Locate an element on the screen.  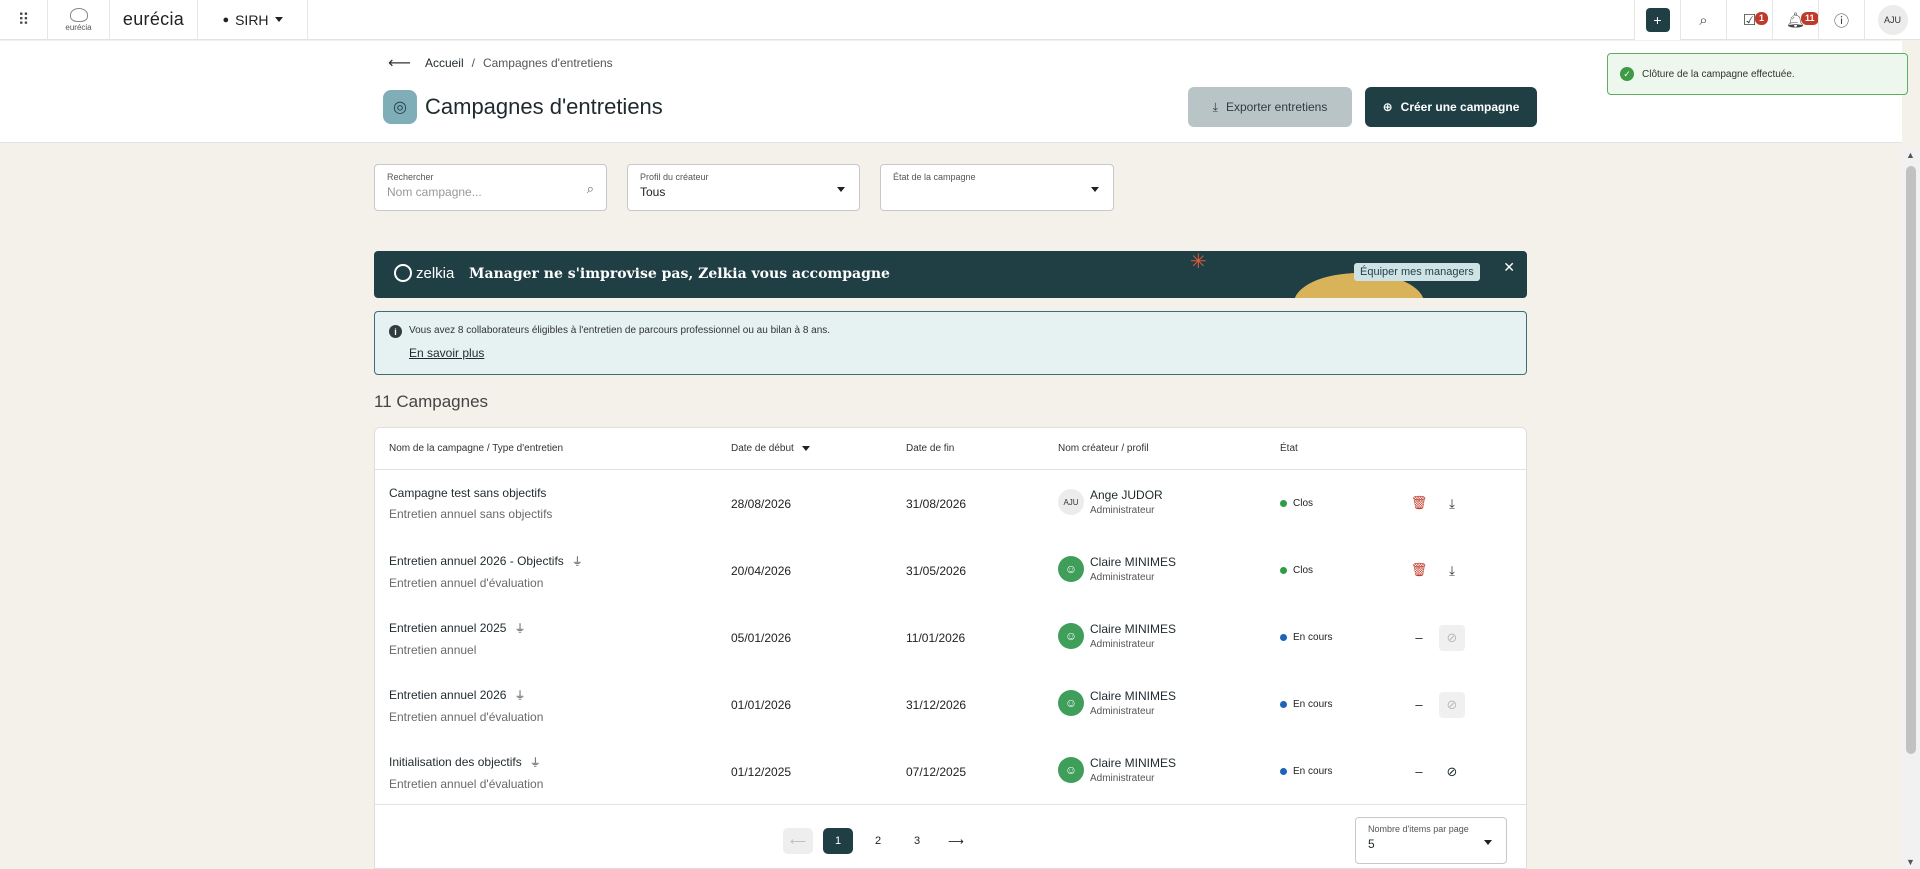
start-date: 01/01/2026 is located at coordinates (761, 705).